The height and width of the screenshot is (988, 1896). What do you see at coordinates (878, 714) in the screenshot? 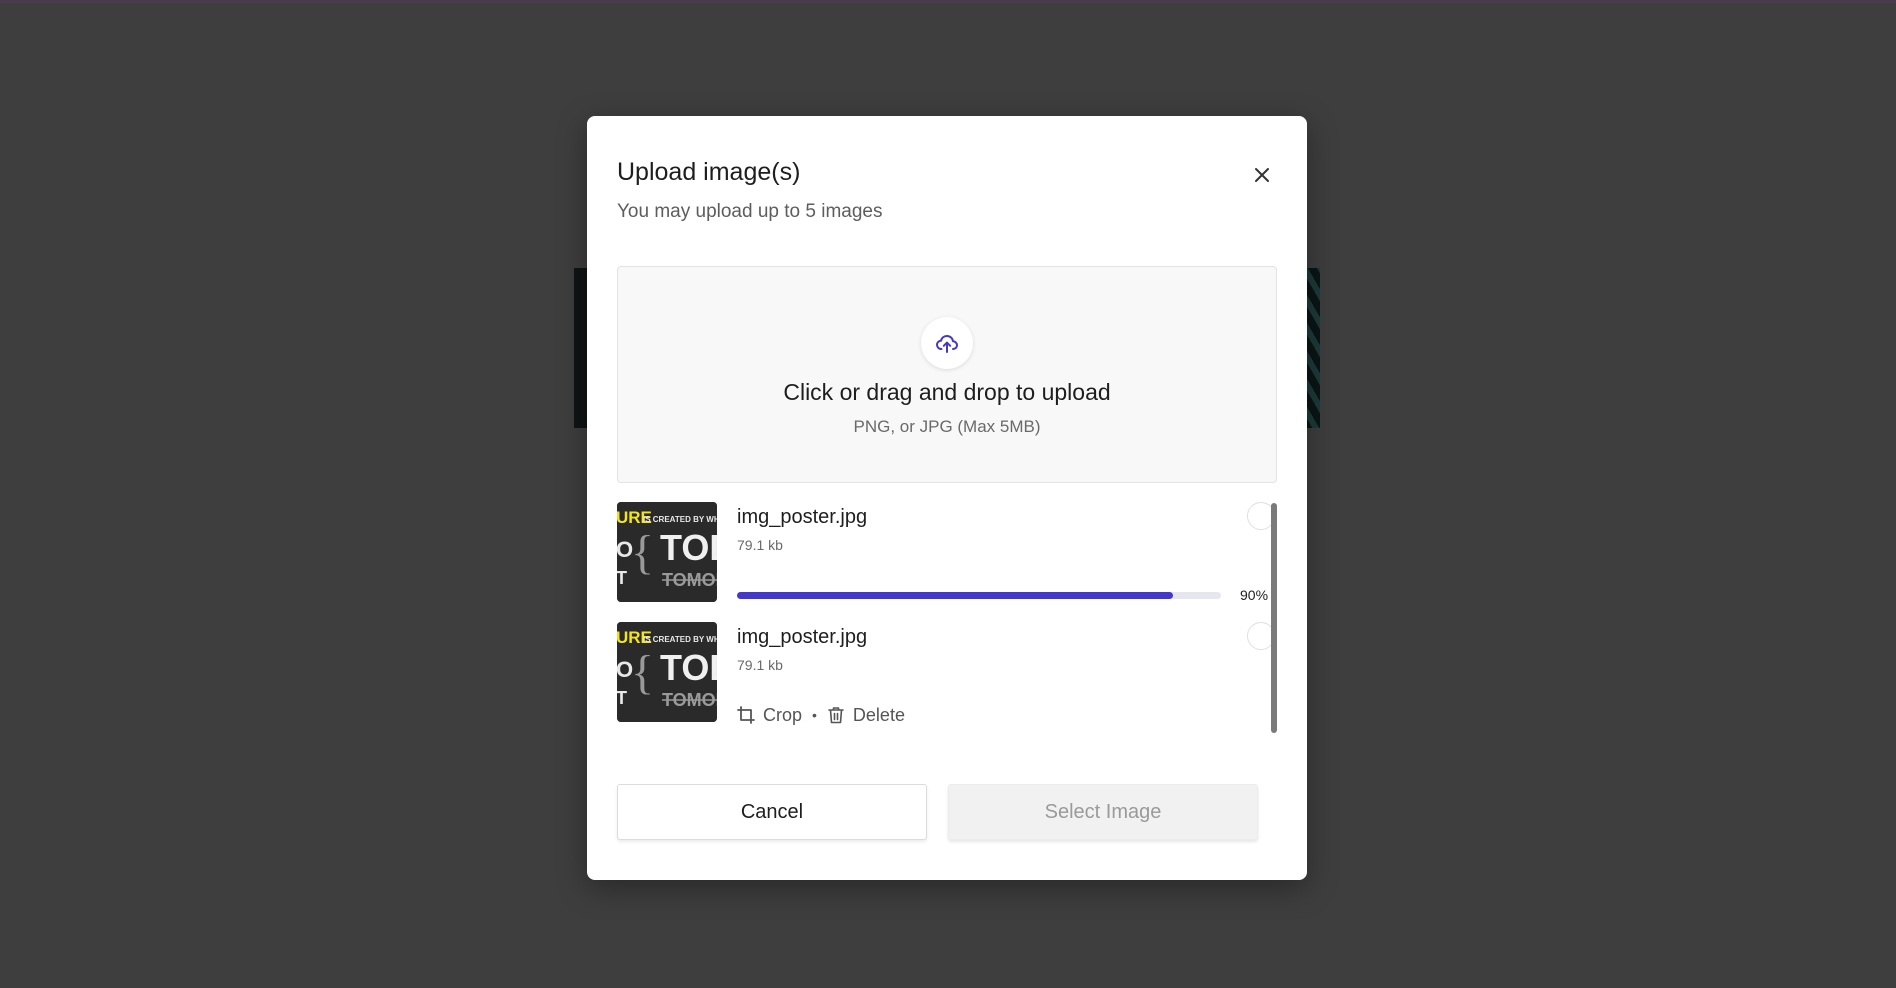
I see `delete-label: Delete` at bounding box center [878, 714].